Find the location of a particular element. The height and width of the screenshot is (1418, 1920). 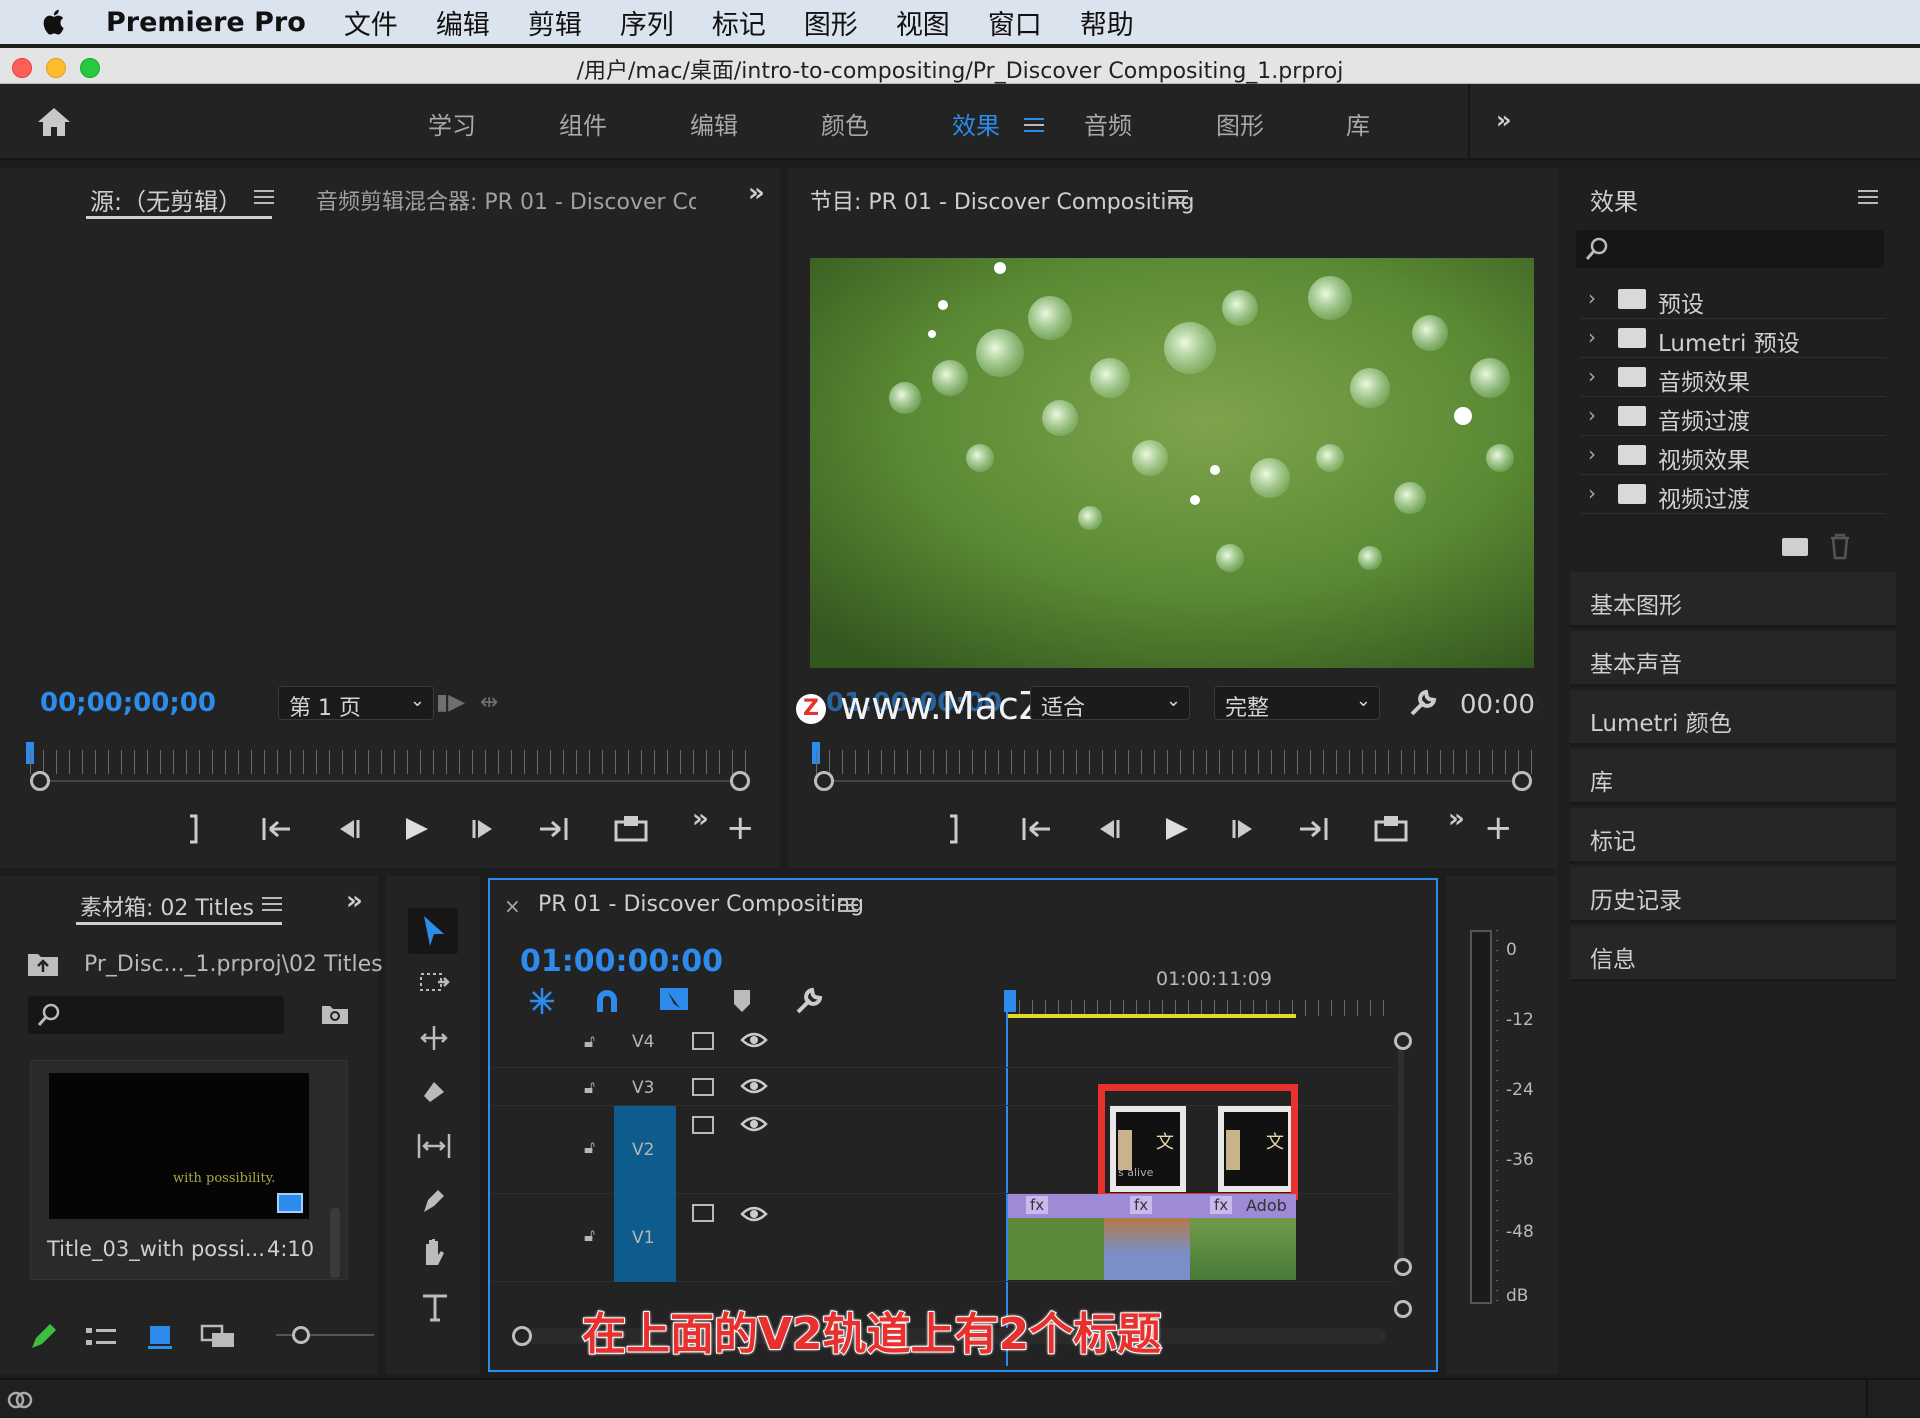

panel-link-essential-sound: 基本声音 is located at coordinates (1733, 659).